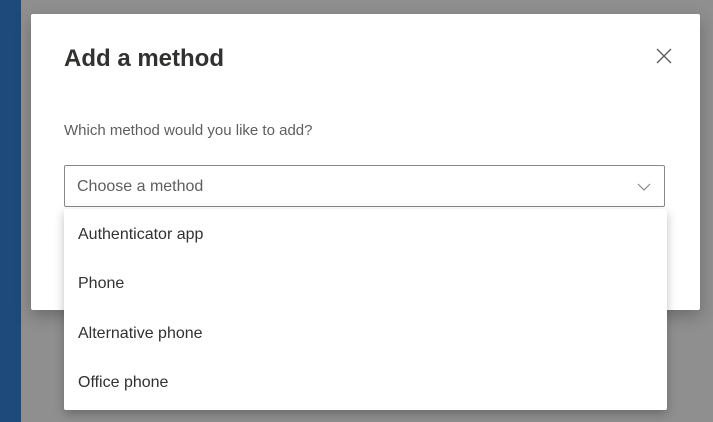  Describe the element at coordinates (144, 58) in the screenshot. I see `dialog-title: Add a method` at that location.